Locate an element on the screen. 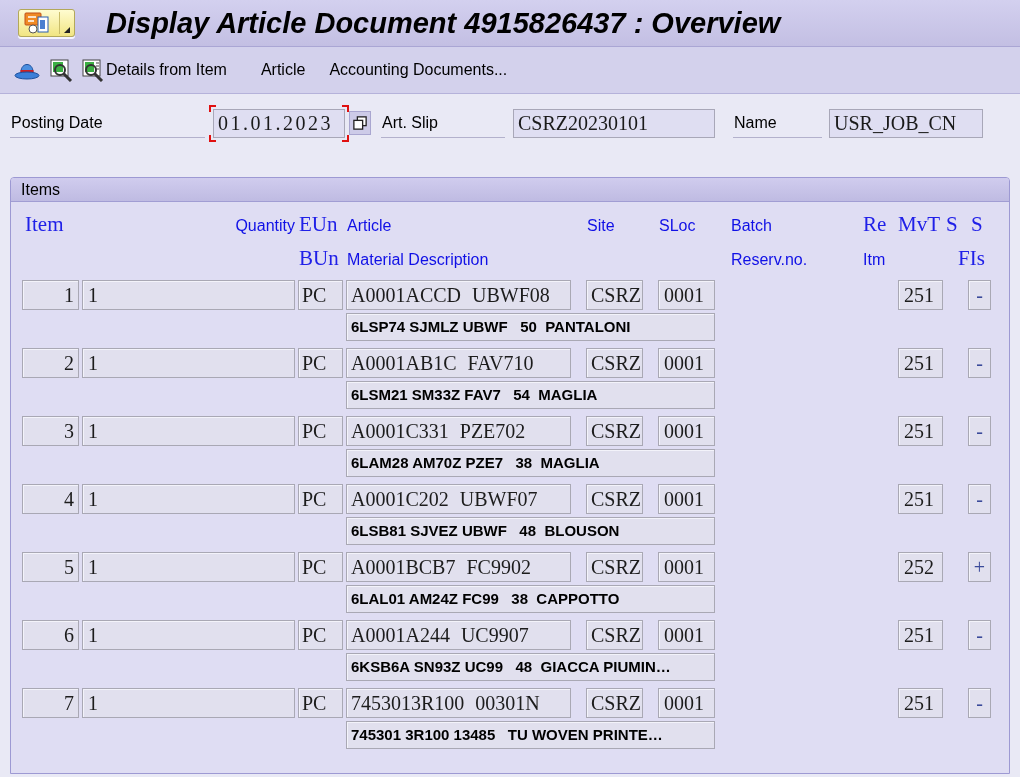  window-title: Display Article Document 4915826437 : Overview is located at coordinates (443, 23).